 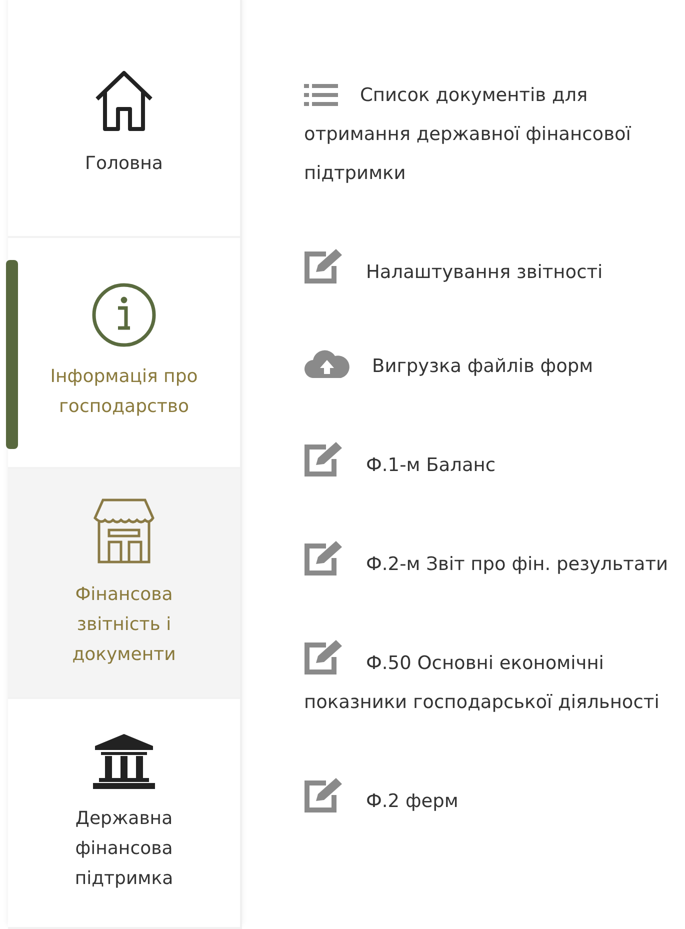 What do you see at coordinates (327, 363) in the screenshot?
I see `cloud-upload-icon` at bounding box center [327, 363].